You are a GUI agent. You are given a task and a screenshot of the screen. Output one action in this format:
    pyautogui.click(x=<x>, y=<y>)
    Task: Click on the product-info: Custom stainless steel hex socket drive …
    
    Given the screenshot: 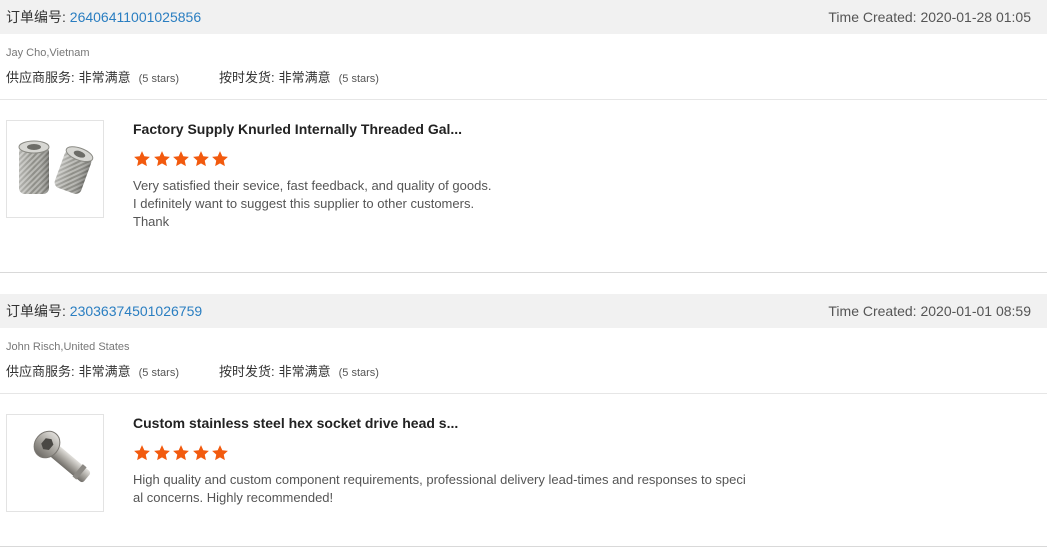 What is the action you would take?
    pyautogui.click(x=463, y=480)
    